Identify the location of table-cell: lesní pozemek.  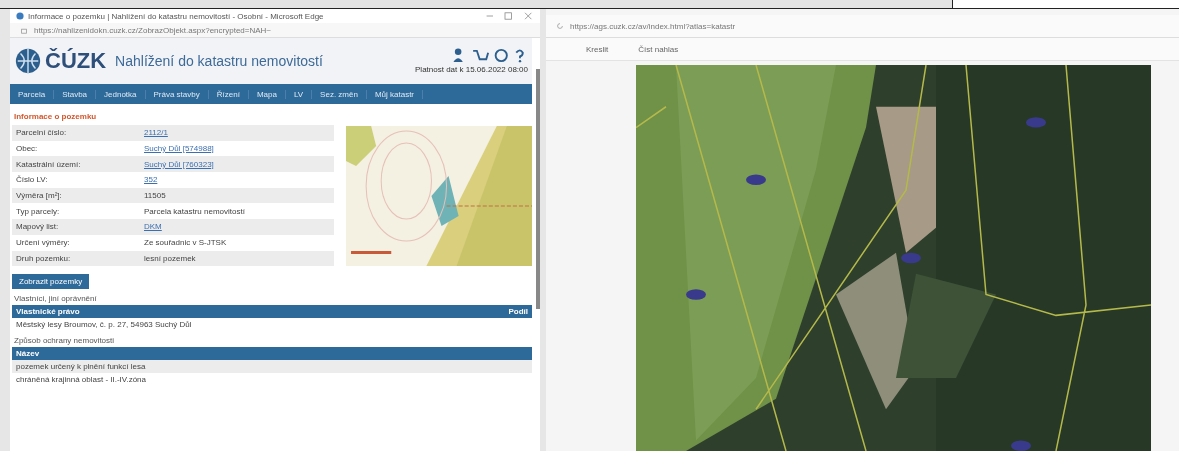
(237, 258).